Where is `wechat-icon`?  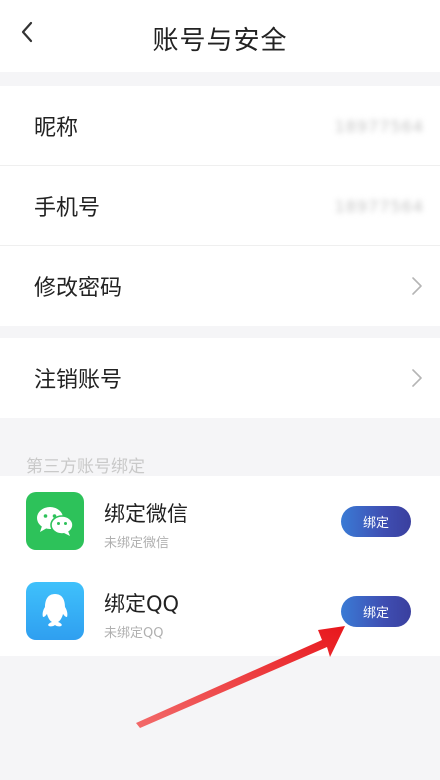
wechat-icon is located at coordinates (55, 521).